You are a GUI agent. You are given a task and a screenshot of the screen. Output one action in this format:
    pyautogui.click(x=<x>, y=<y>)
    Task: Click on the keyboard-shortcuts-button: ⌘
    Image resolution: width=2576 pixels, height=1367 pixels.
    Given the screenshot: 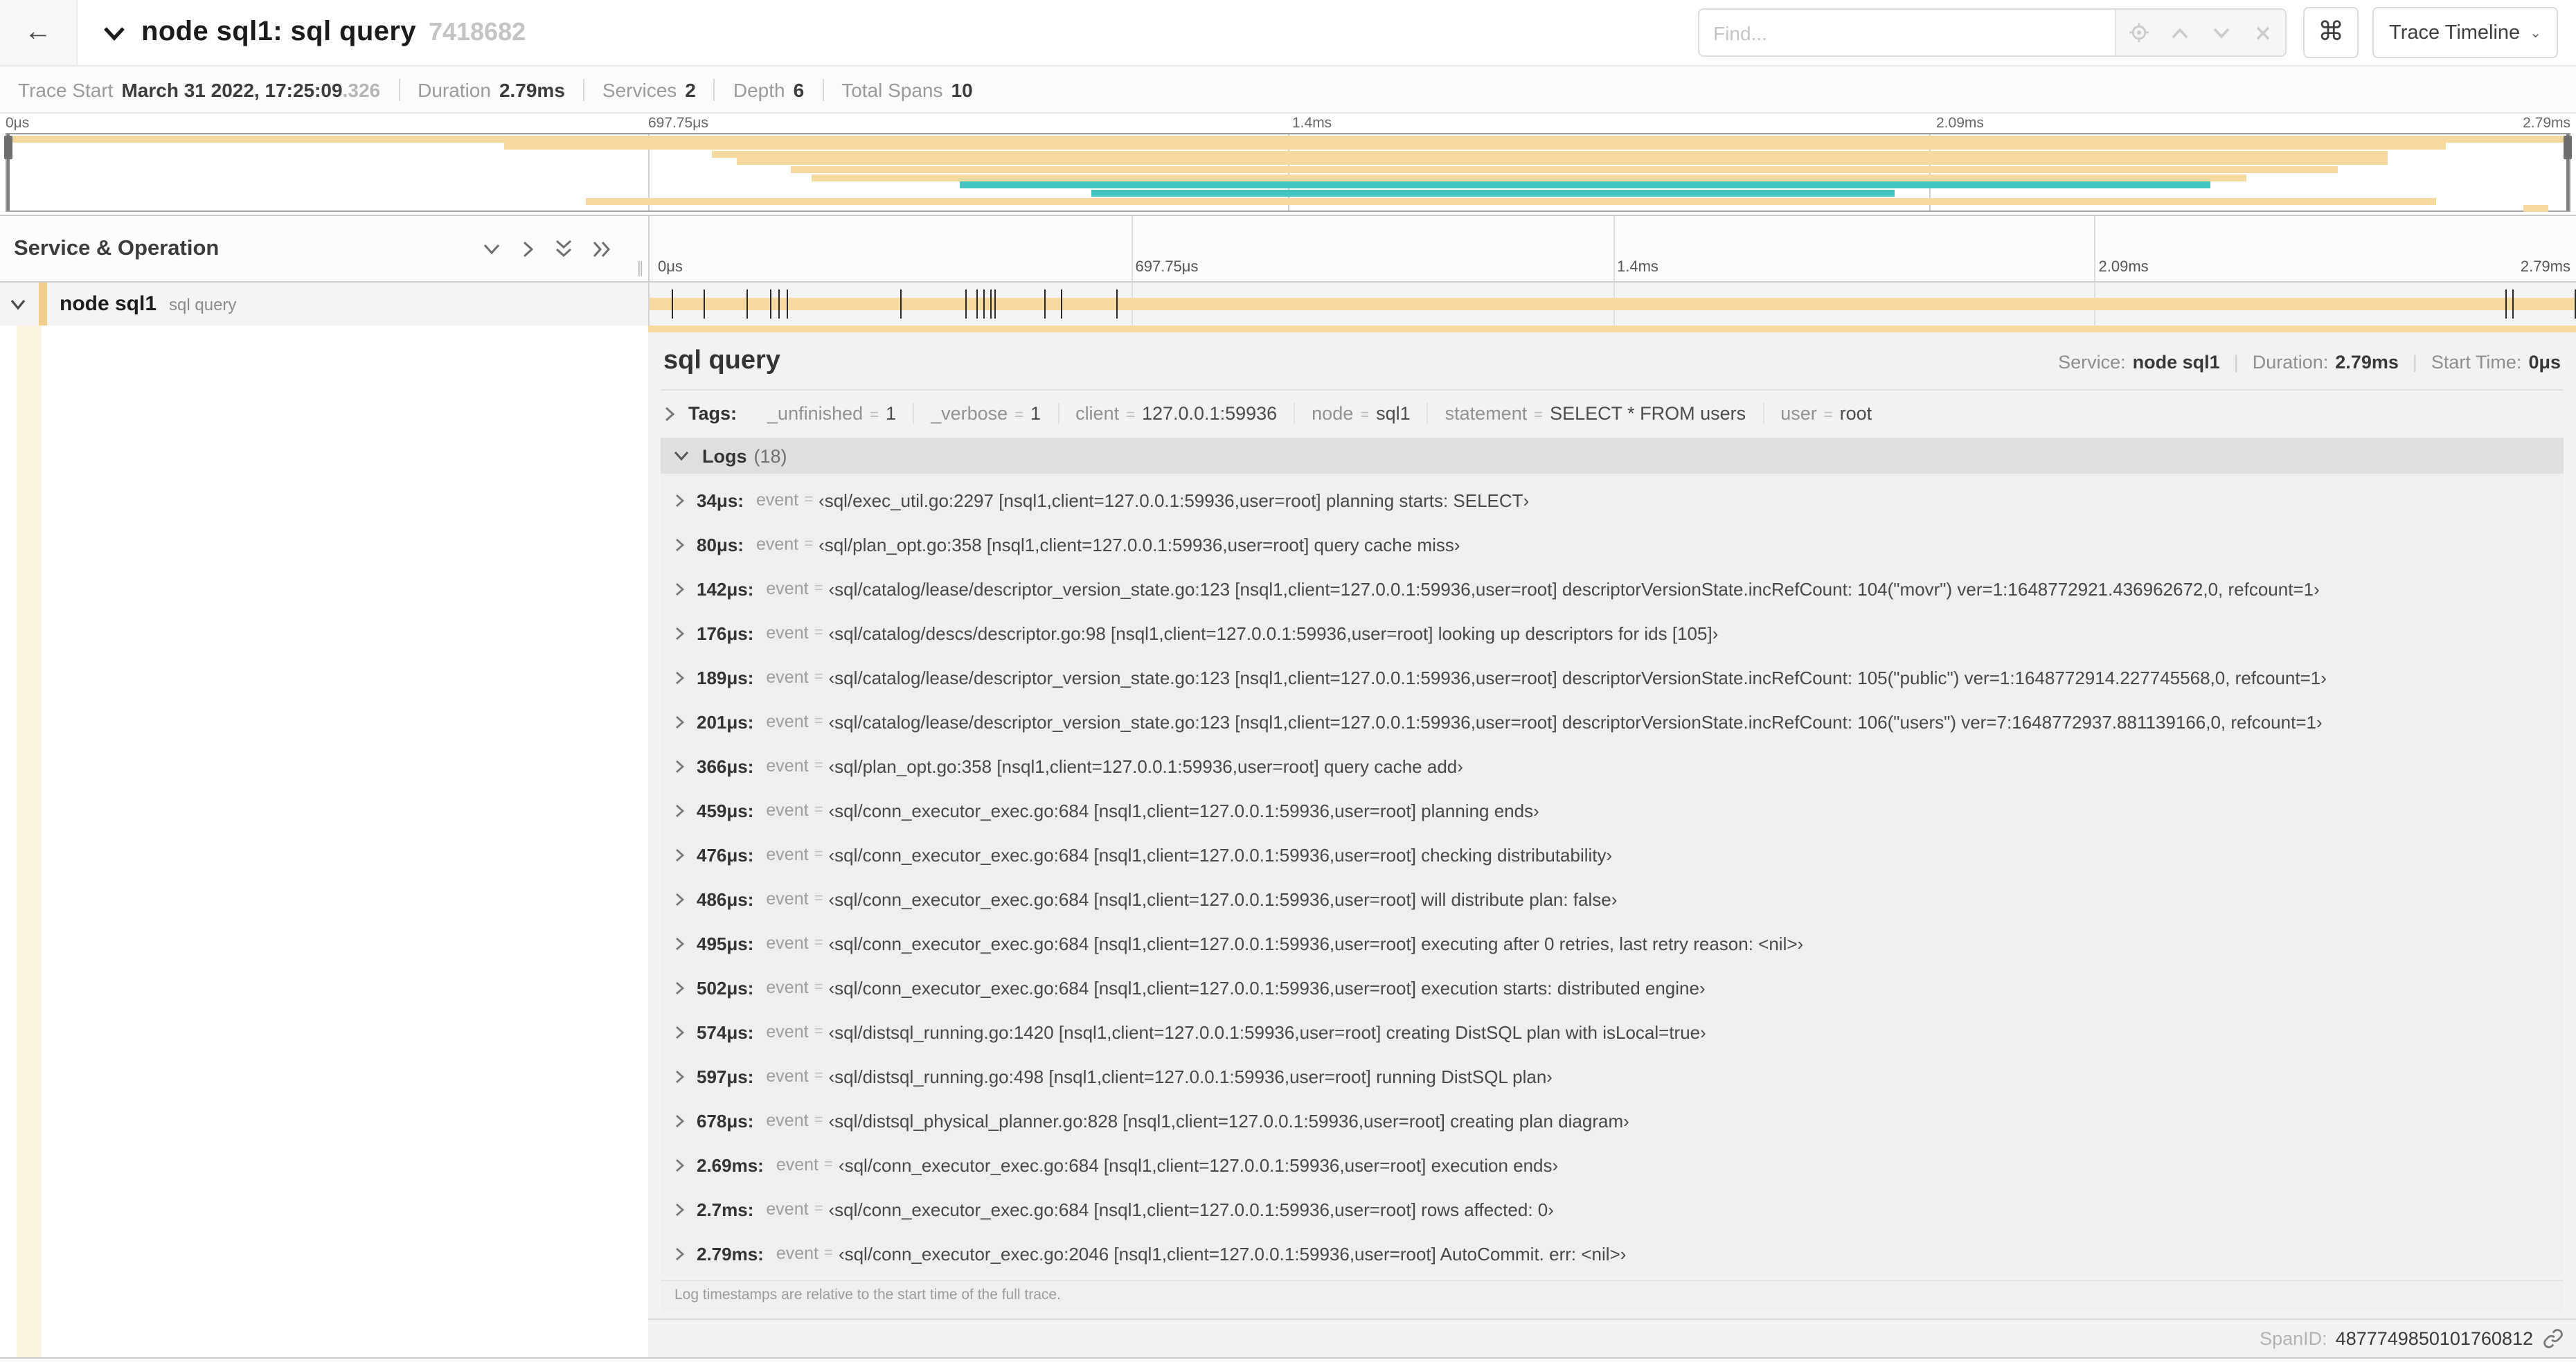 What is the action you would take?
    pyautogui.click(x=2331, y=32)
    